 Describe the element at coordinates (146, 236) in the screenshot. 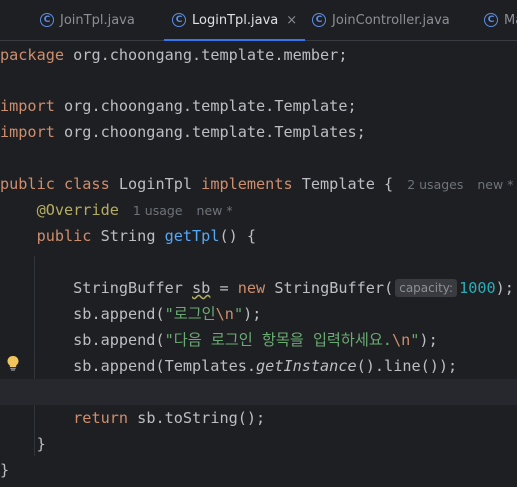

I see `code-line-8: public String getTpl() {` at that location.